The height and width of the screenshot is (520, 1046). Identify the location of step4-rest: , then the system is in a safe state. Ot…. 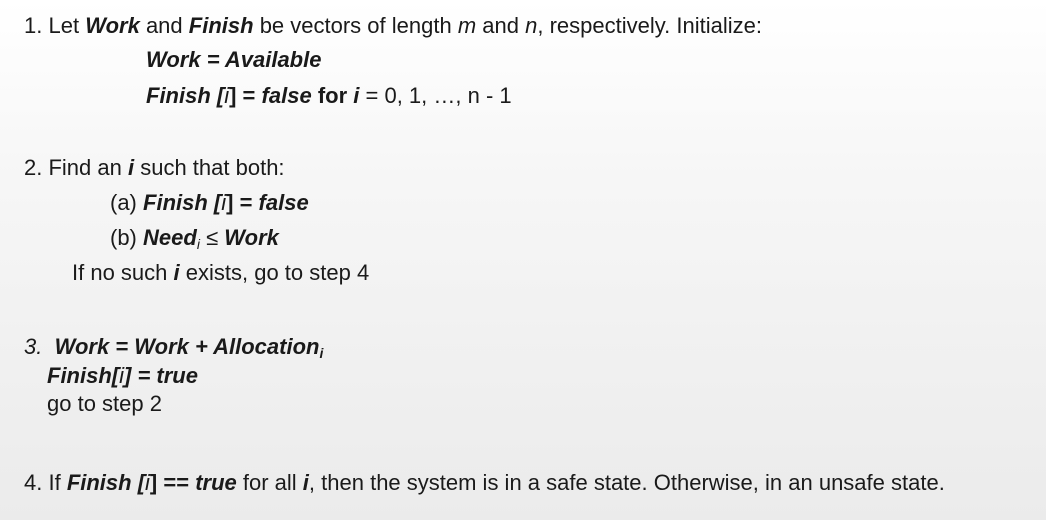
(626, 482).